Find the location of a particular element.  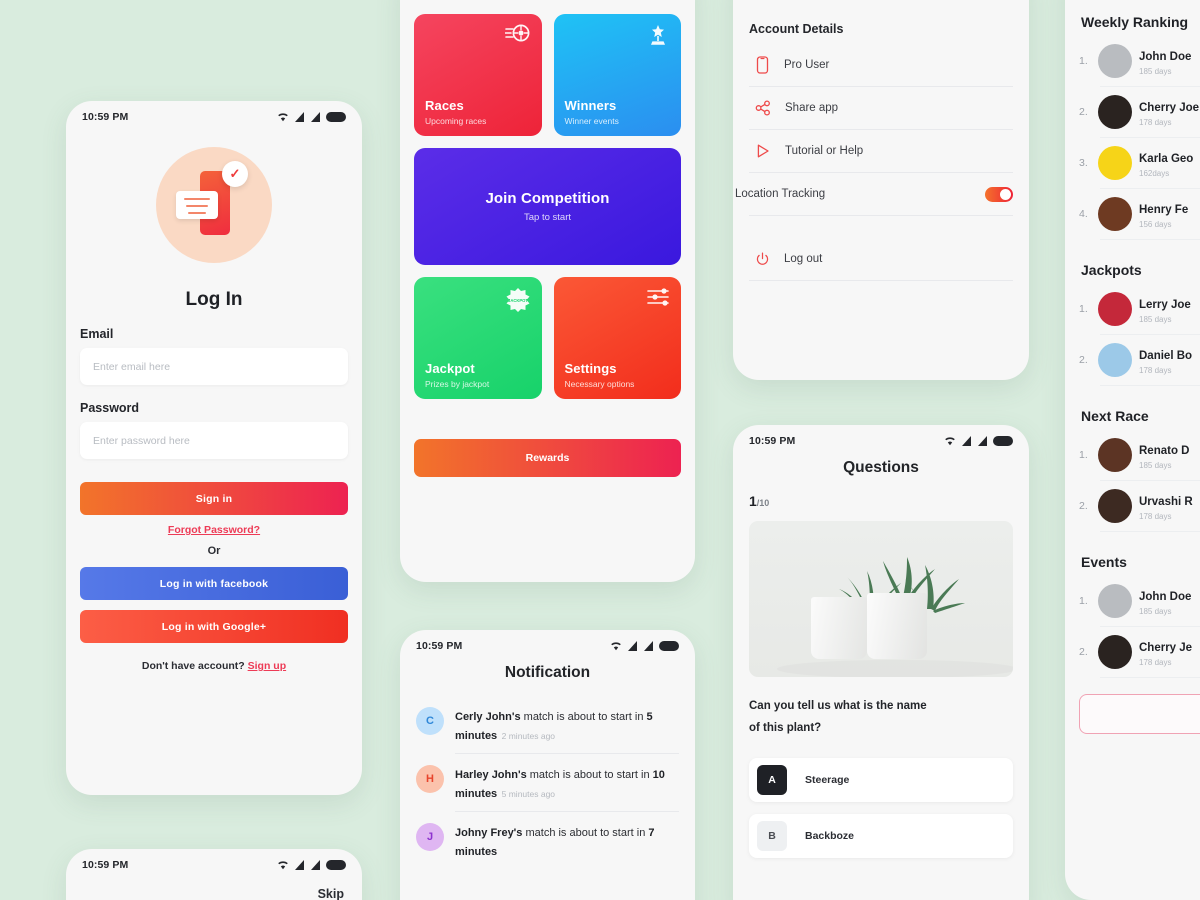

forgot-password-link: Forgot Password? is located at coordinates (214, 530).